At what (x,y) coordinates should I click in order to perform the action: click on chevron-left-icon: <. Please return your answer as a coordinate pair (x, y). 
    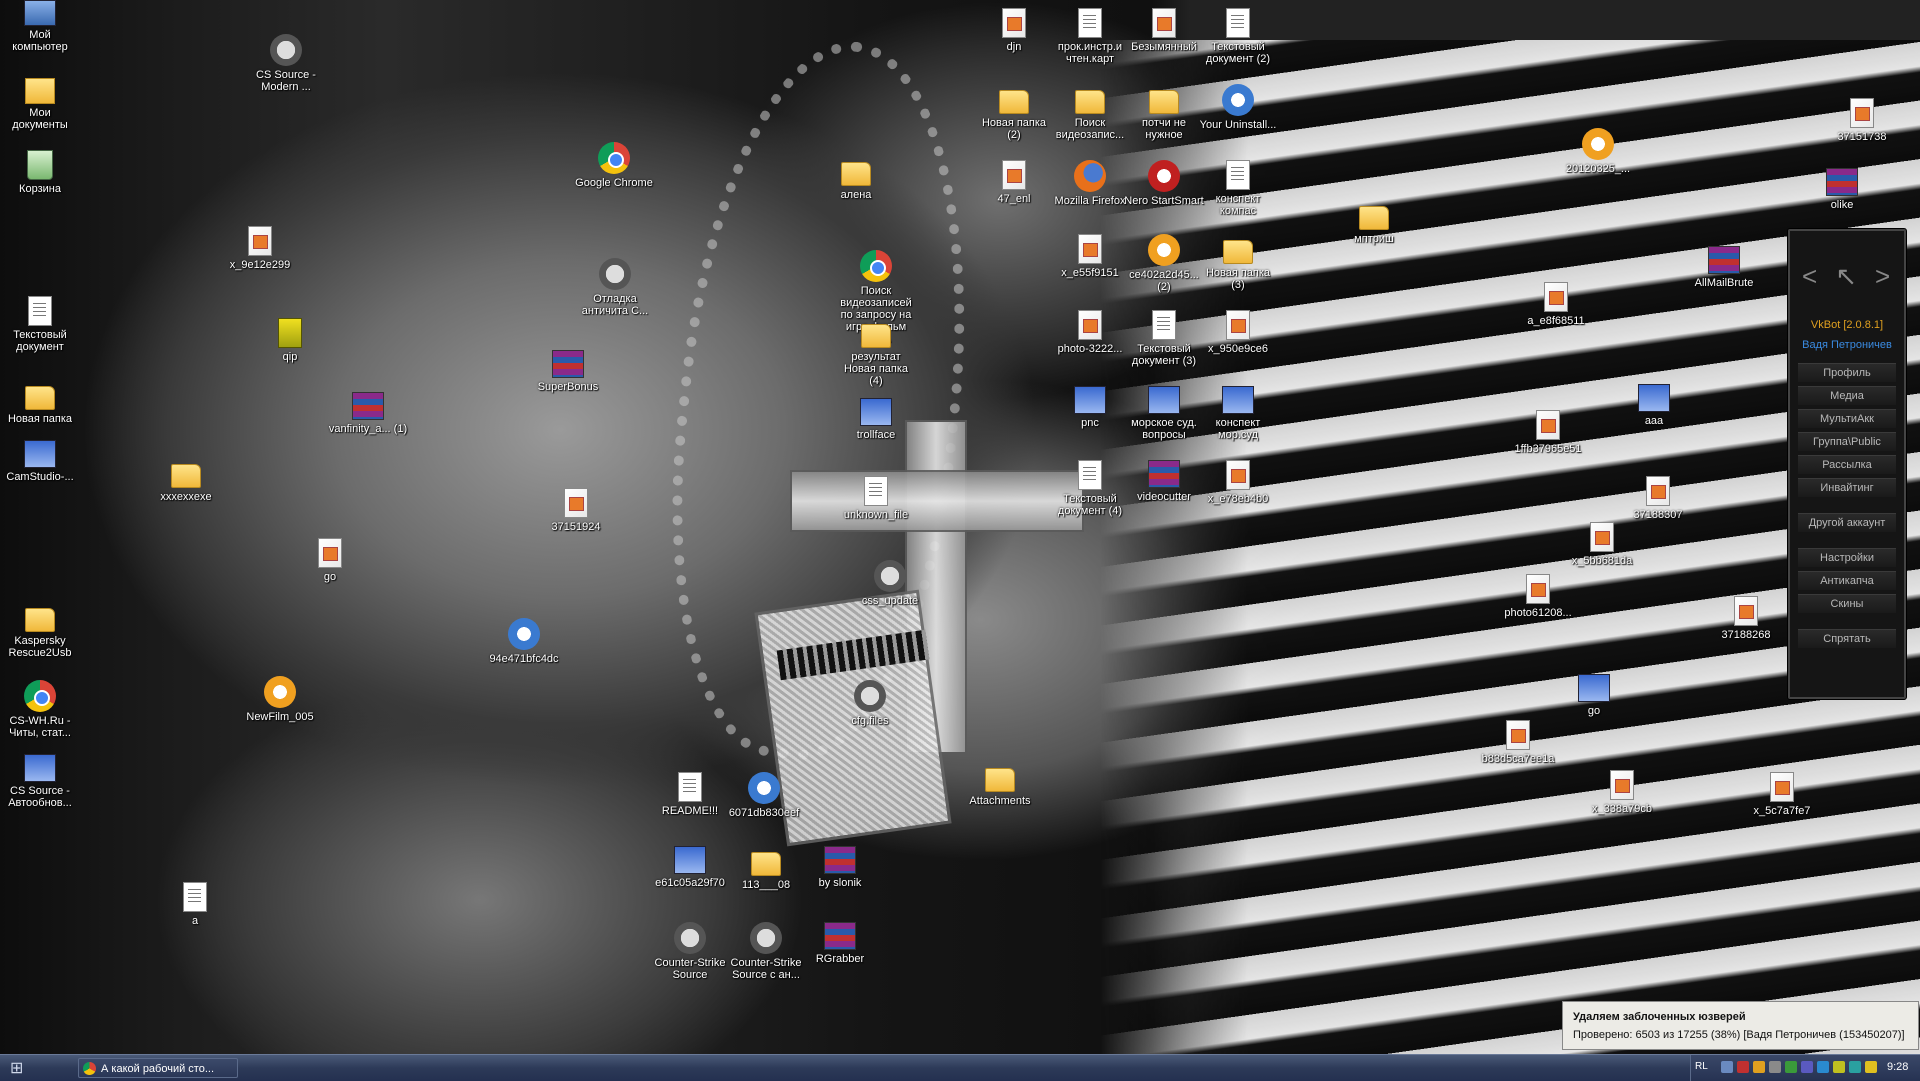
    Looking at the image, I should click on (1818, 276).